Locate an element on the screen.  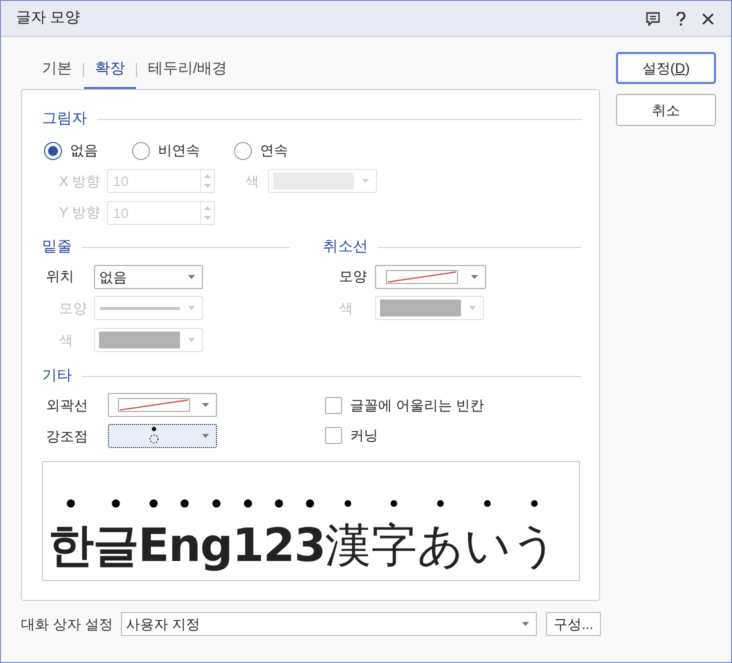
preview-text: 한글Eng123 is located at coordinates (187, 544).